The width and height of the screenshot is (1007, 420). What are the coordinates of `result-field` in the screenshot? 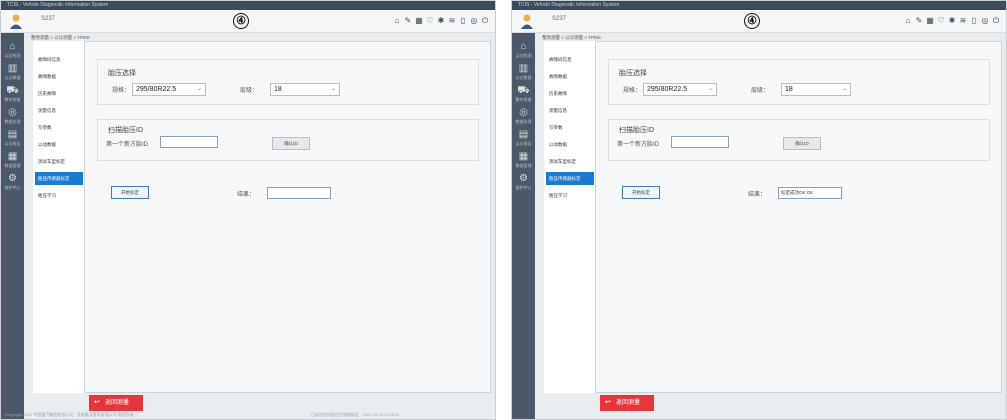 It's located at (299, 193).